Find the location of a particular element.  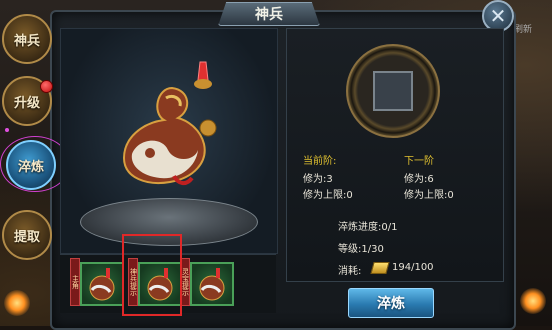

window-title-bar: 神兵 is located at coordinates (269, 14).